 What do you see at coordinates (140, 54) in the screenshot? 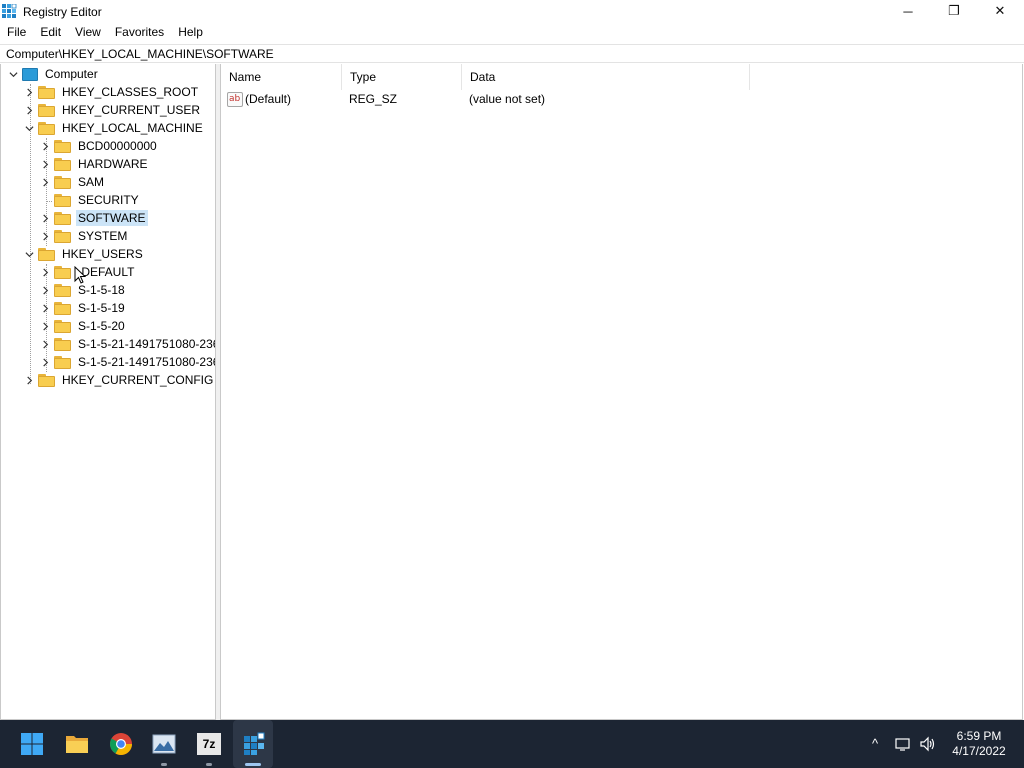
I see `address-path: Computer\HKEY_LOCAL_MACHINE\SOFTWARE` at bounding box center [140, 54].